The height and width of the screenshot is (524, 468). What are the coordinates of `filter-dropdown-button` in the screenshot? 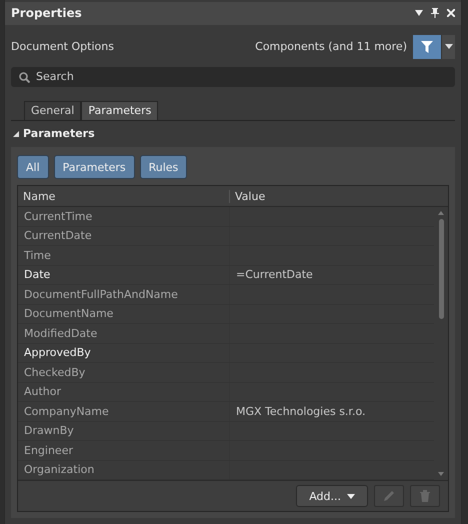 It's located at (448, 46).